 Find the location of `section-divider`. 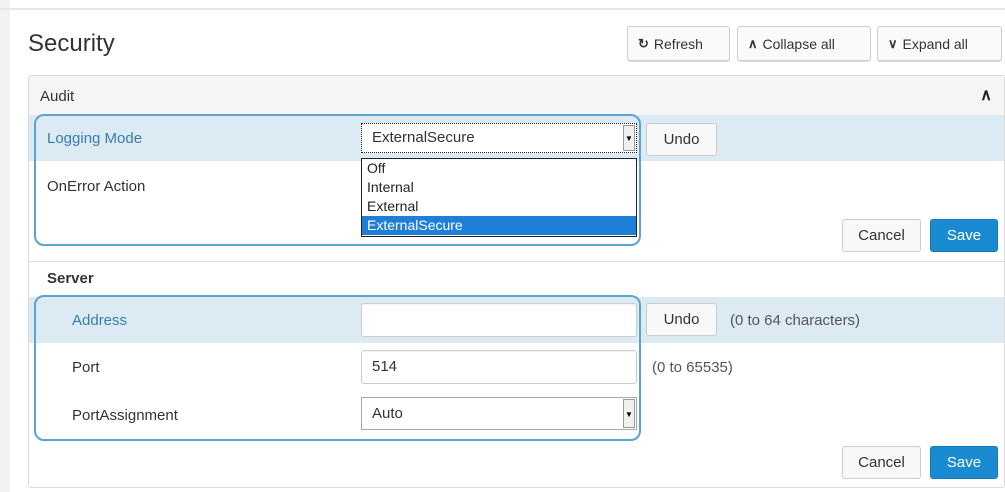

section-divider is located at coordinates (516, 261).